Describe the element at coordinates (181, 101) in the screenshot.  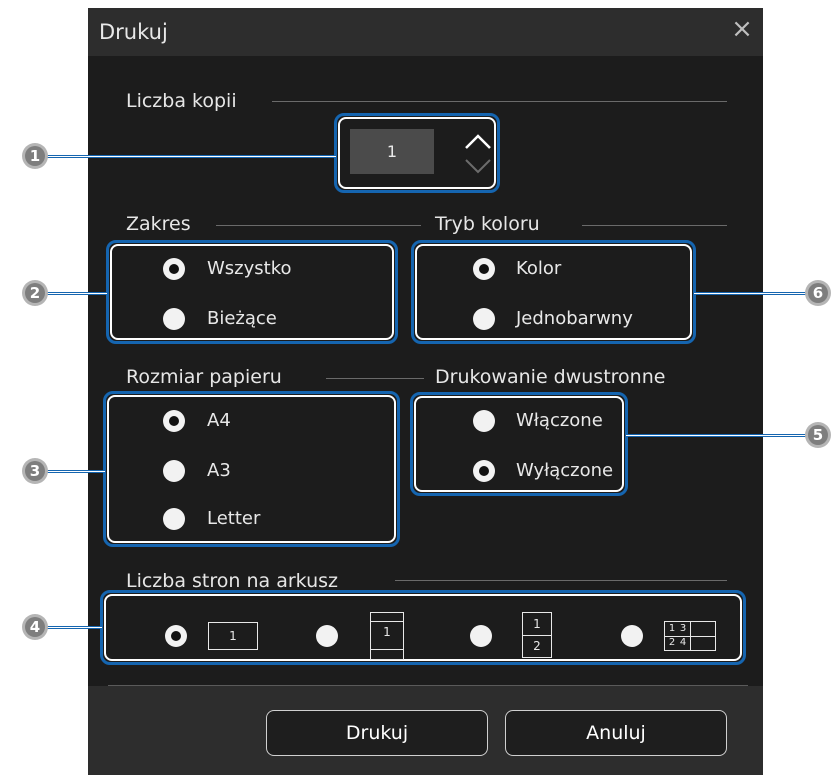
I see `copies-section-label: Liczba kopii` at that location.